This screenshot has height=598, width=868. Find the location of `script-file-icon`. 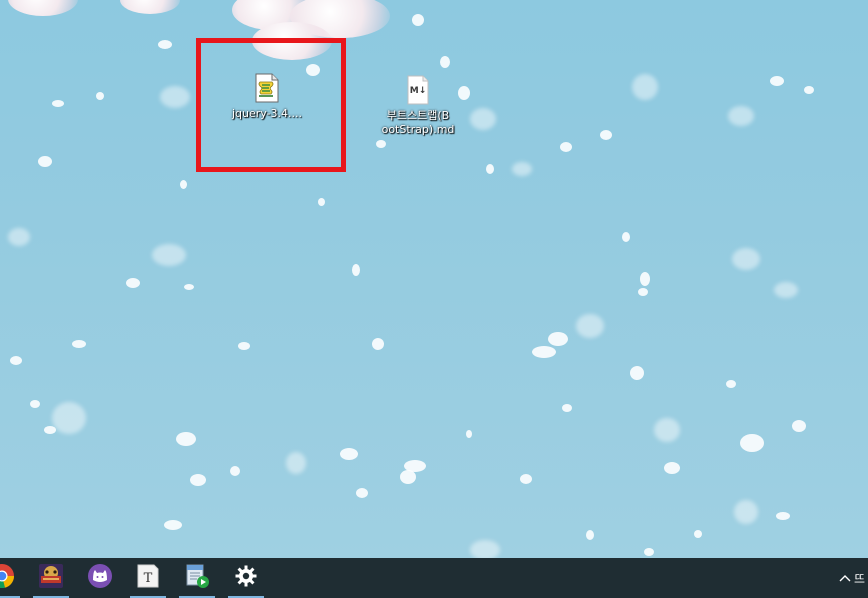

script-file-icon is located at coordinates (267, 88).